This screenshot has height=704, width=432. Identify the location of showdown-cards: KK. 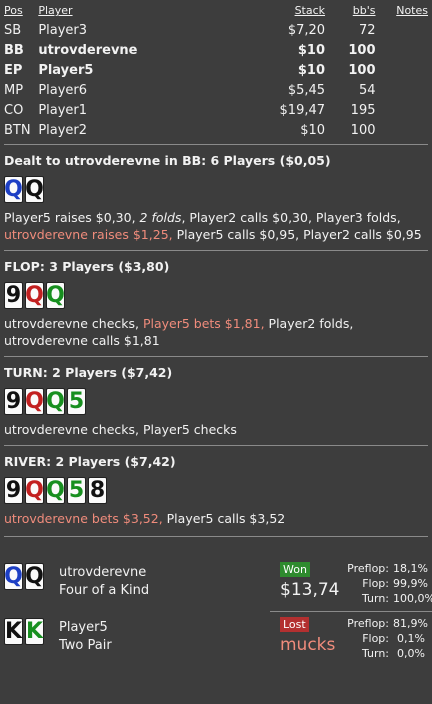
(25, 632).